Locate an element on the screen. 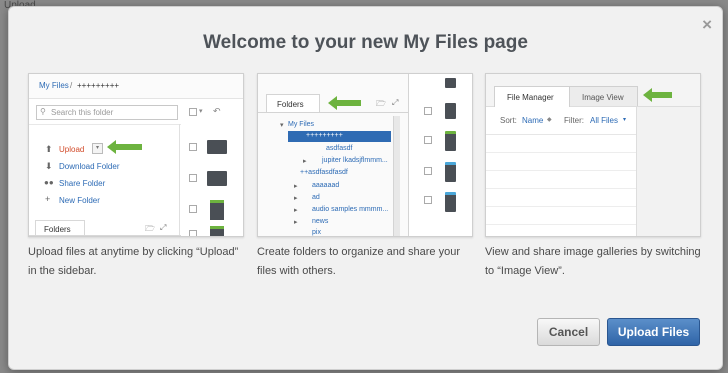 This screenshot has height=373, width=728. select-all-checkbox is located at coordinates (193, 112).